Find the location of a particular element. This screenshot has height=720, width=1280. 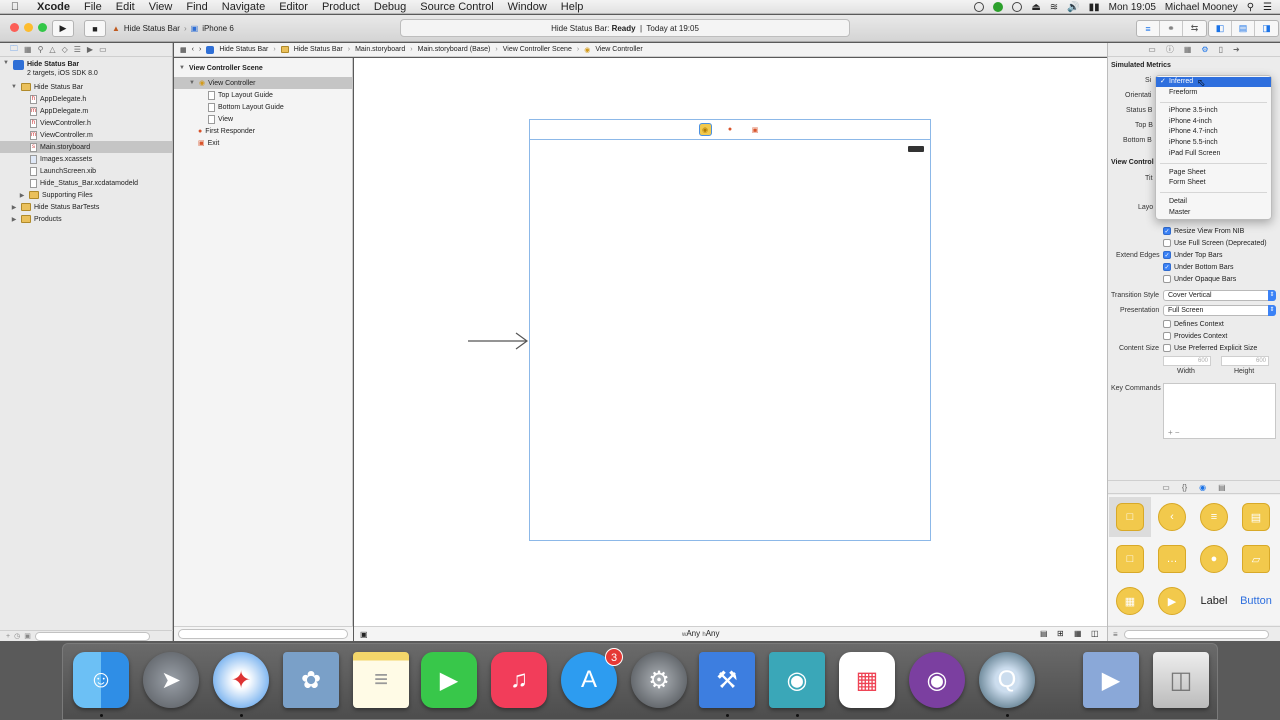

outline-item: ● First Responder is located at coordinates (226, 131).